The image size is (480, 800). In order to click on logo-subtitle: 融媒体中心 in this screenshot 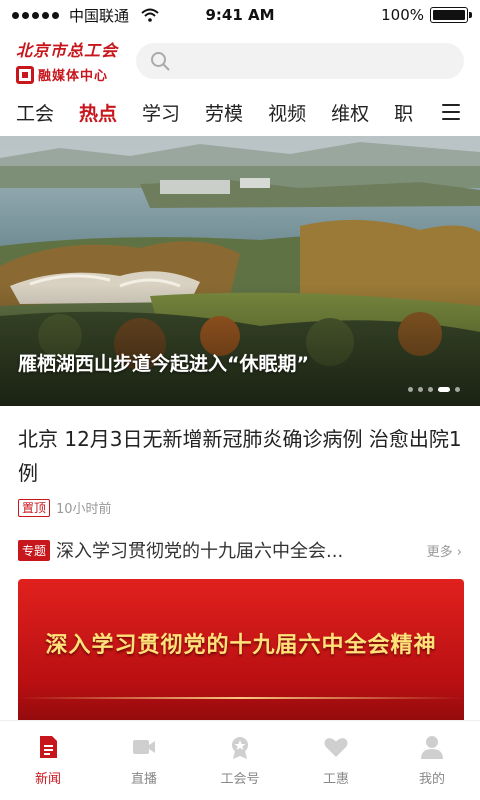, I will do `click(73, 76)`.